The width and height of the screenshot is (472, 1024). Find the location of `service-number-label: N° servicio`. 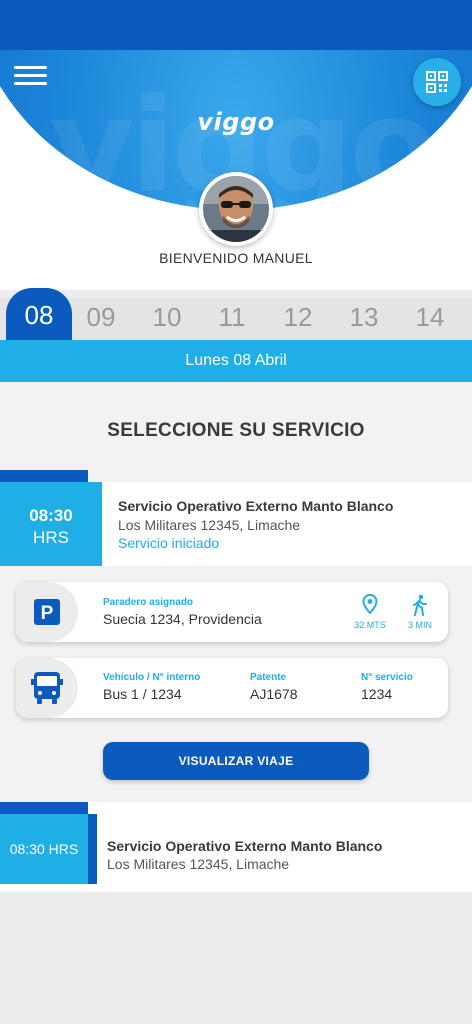

service-number-label: N° servicio is located at coordinates (387, 677).